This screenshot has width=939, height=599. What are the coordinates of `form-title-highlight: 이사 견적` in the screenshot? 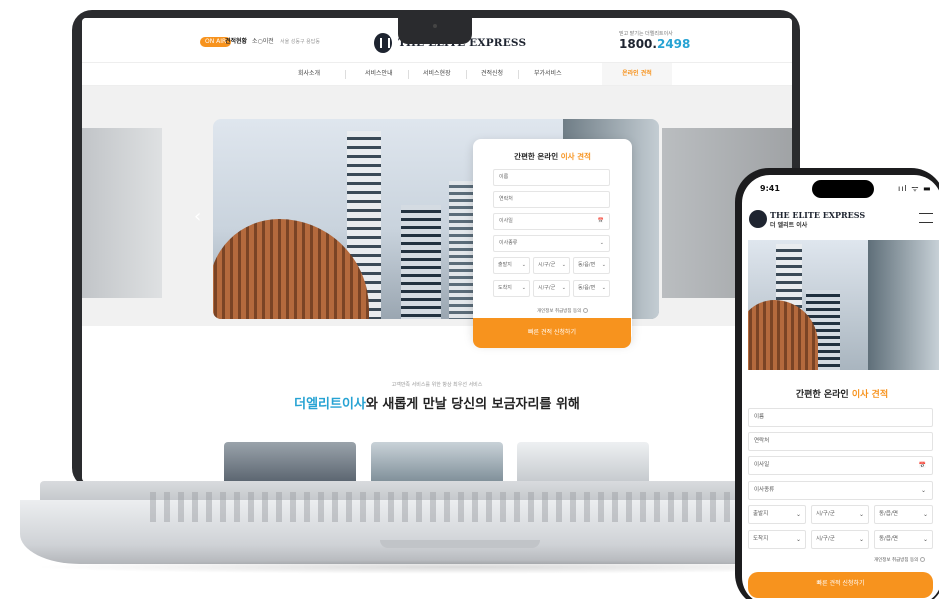 It's located at (575, 156).